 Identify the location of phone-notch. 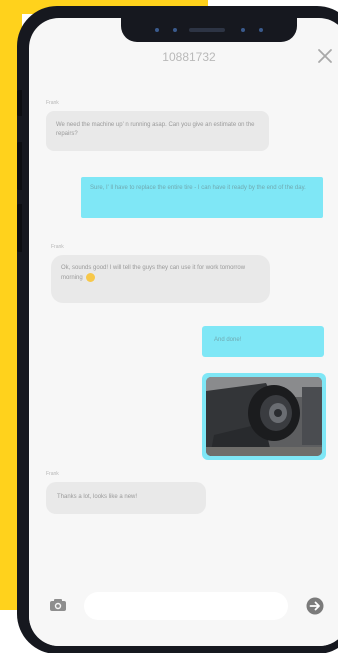
(209, 30).